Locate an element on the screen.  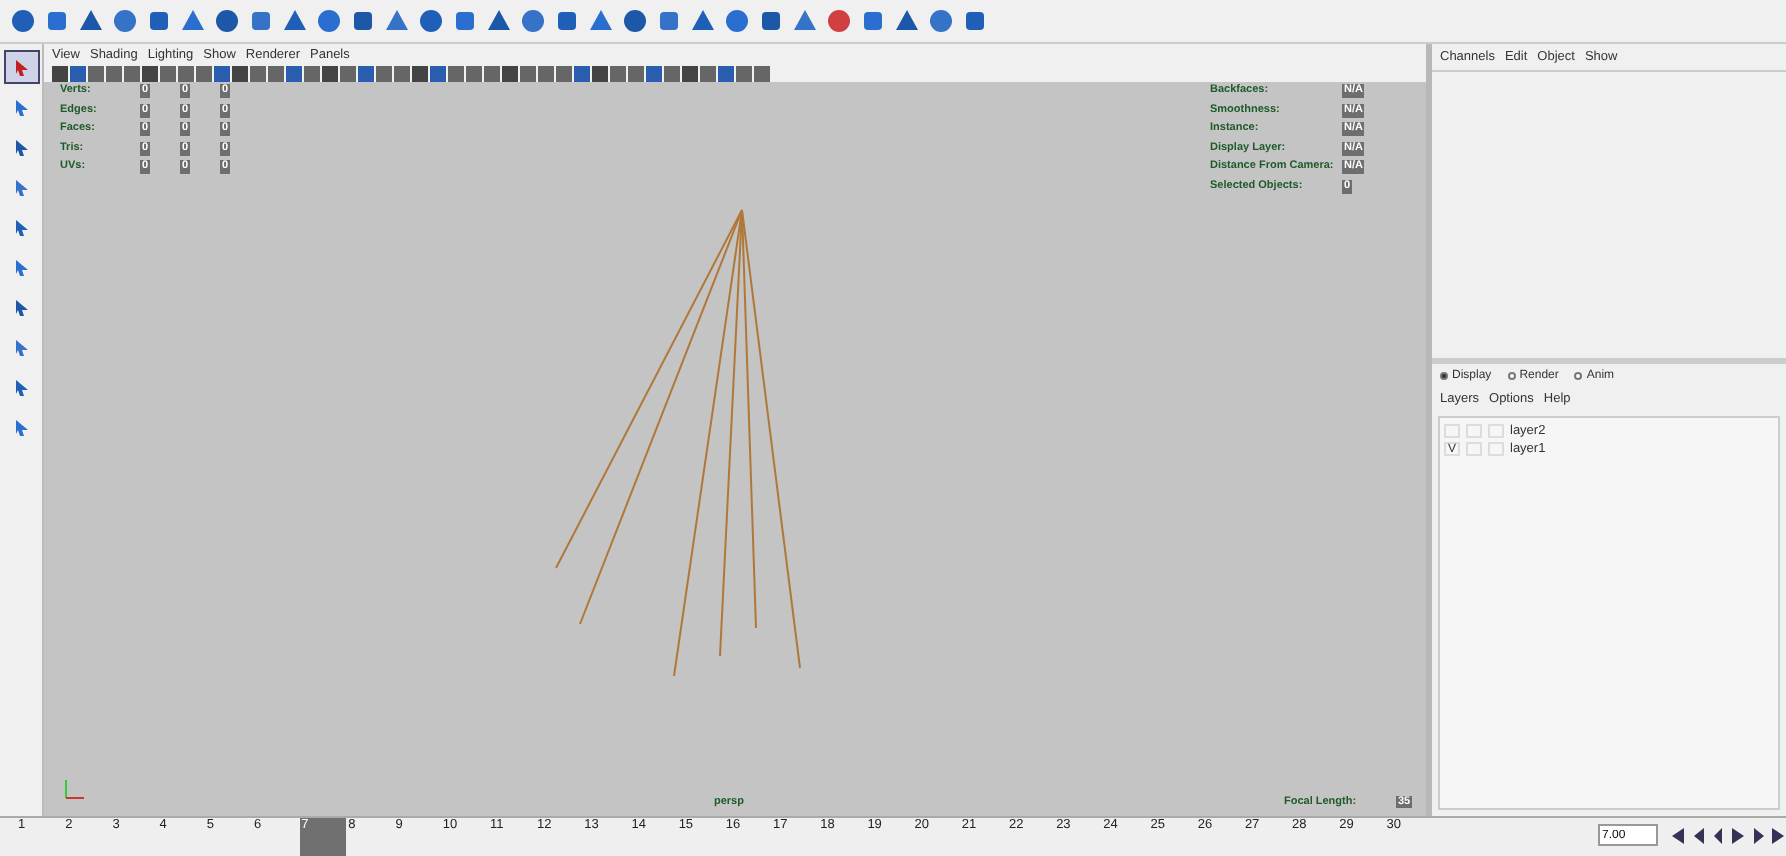
visibility-toggle is located at coordinates (1452, 431).